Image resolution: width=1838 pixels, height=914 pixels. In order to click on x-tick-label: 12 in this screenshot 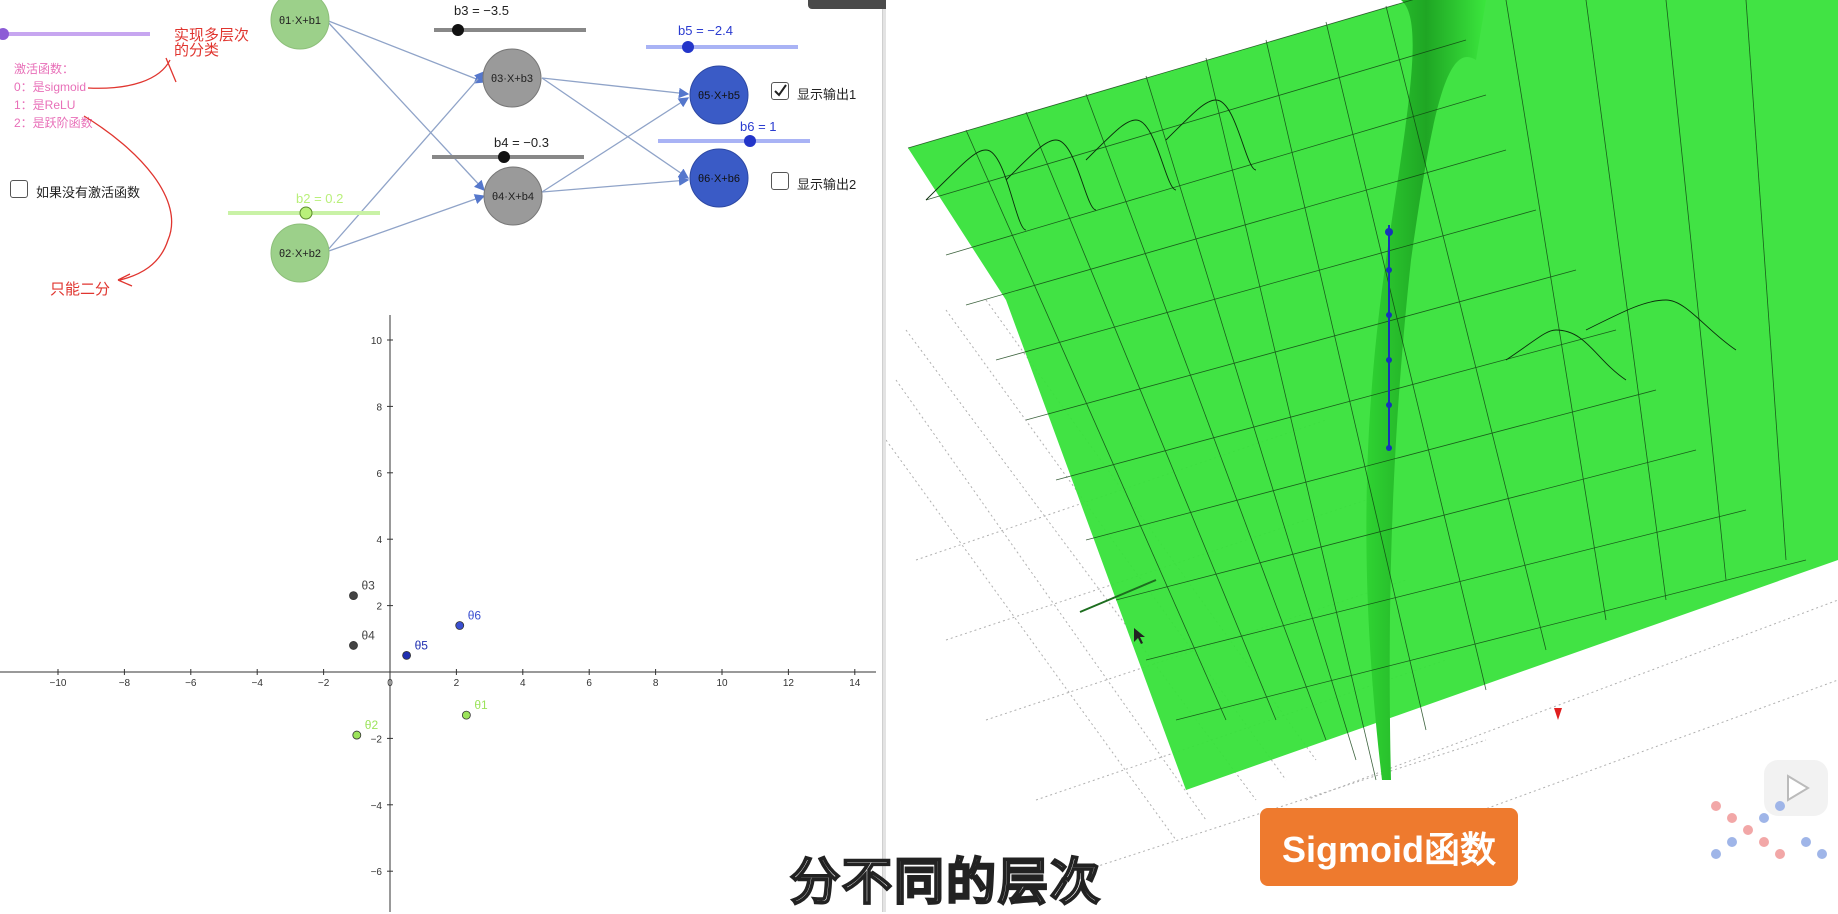, I will do `click(789, 683)`.